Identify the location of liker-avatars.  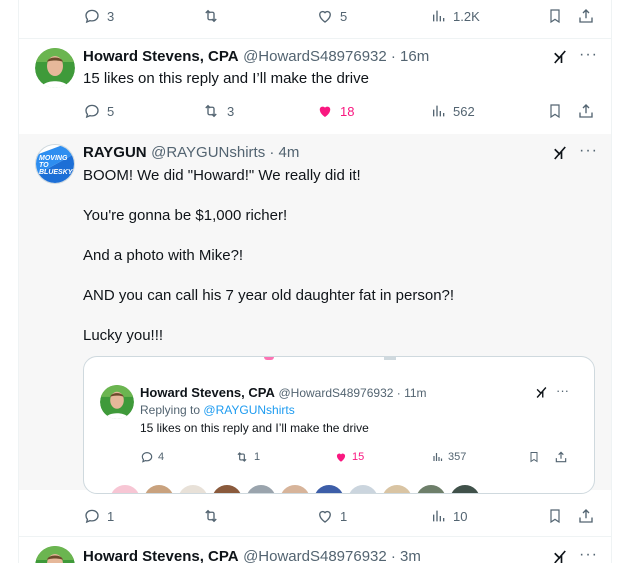
(295, 489).